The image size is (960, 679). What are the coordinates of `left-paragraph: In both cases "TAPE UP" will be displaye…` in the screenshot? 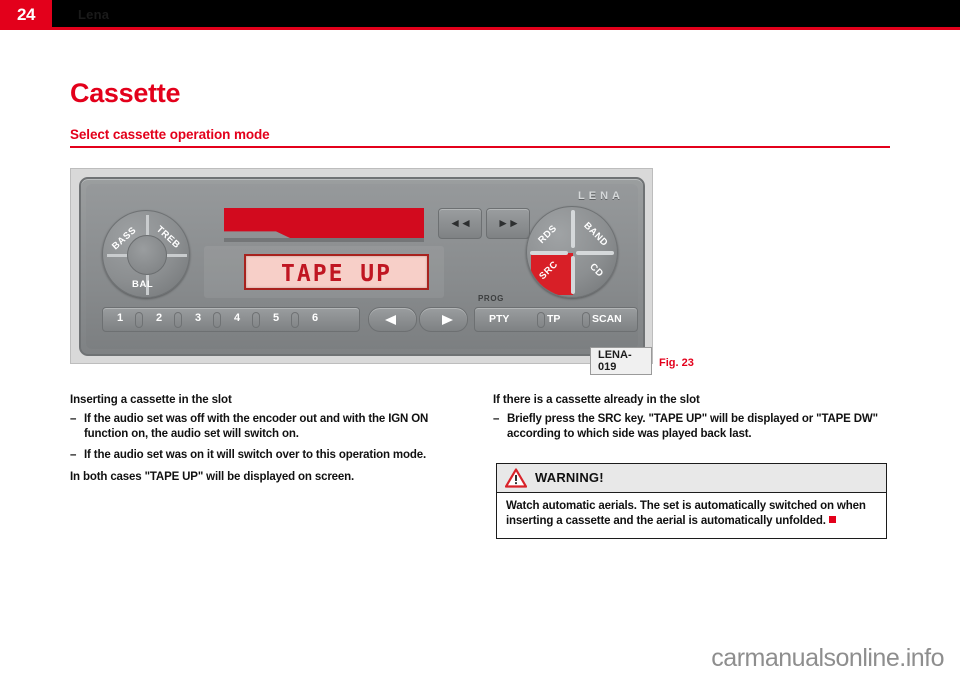 It's located at (212, 476).